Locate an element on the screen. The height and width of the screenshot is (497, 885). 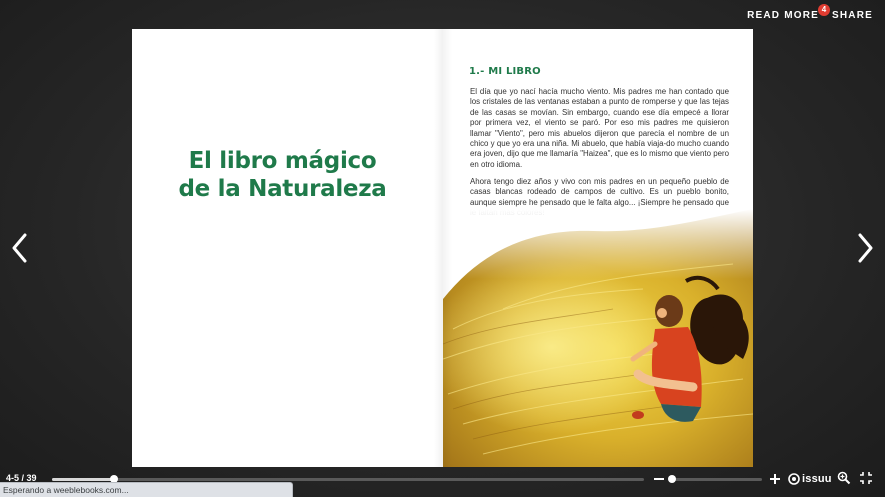
minus-icon is located at coordinates (659, 479).